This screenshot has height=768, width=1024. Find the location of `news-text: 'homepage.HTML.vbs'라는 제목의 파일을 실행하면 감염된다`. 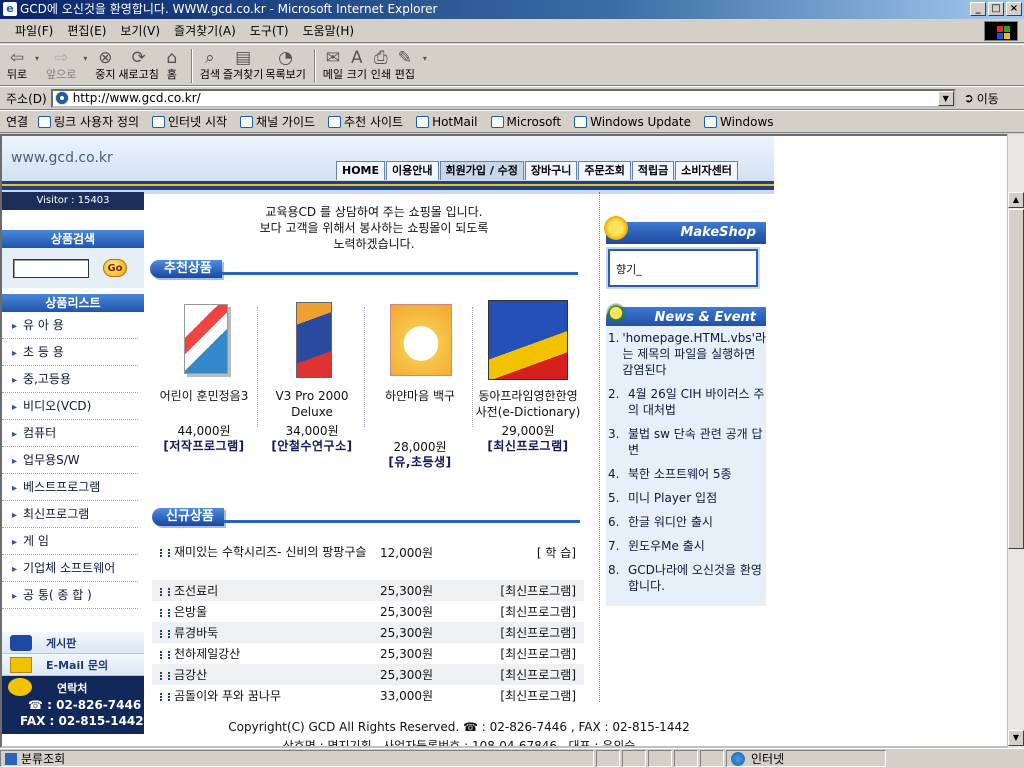

news-text: 'homepage.HTML.vbs'라는 제목의 파일을 실행하면 감염된다 is located at coordinates (694, 354).